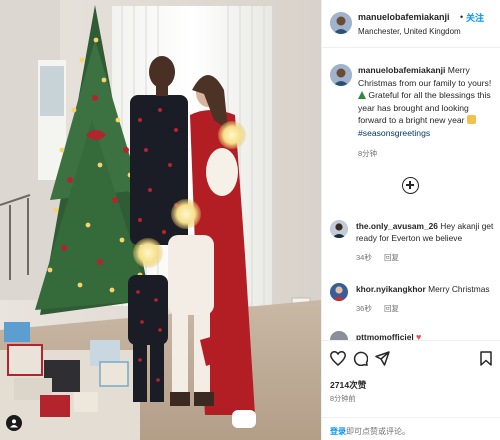 This screenshot has width=500, height=440. I want to click on comment-time: 34秒, so click(364, 257).